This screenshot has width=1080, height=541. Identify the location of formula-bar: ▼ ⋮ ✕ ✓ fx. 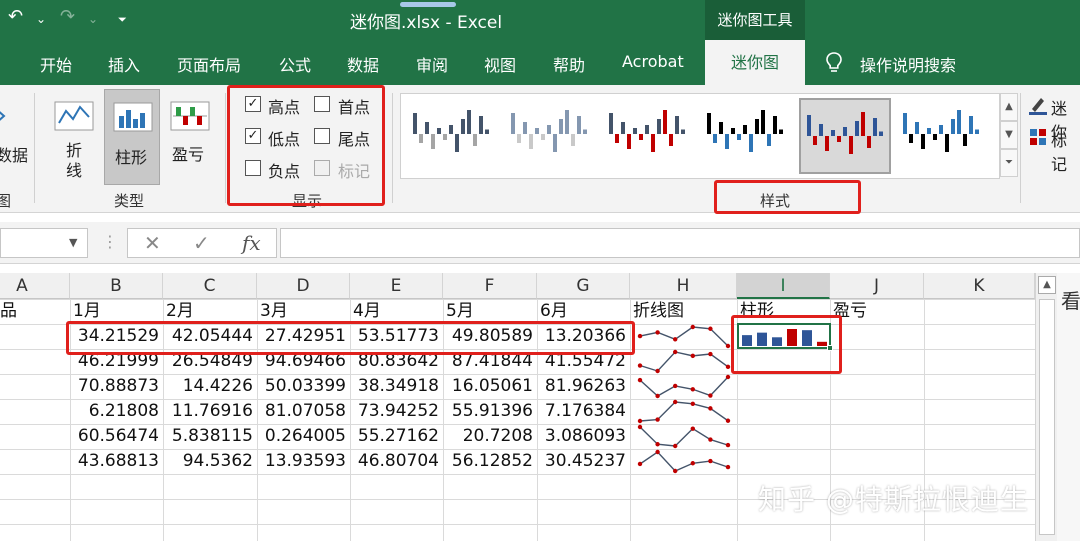
(540, 243).